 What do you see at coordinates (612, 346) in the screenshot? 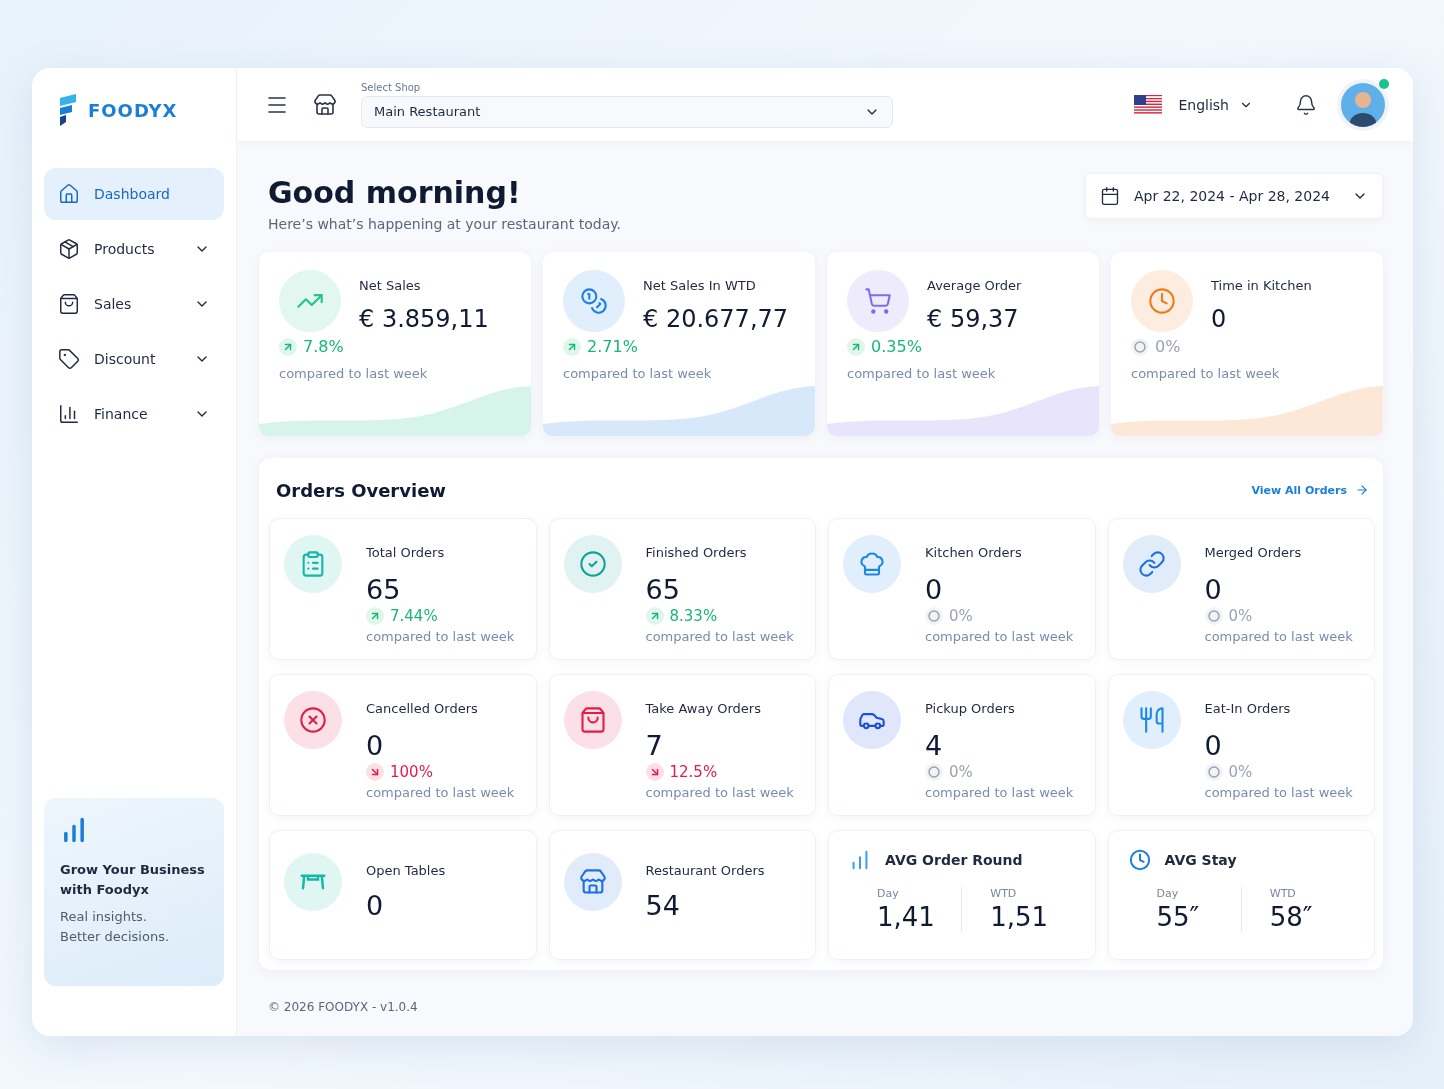
I see `trend-percent: 2.71%` at bounding box center [612, 346].